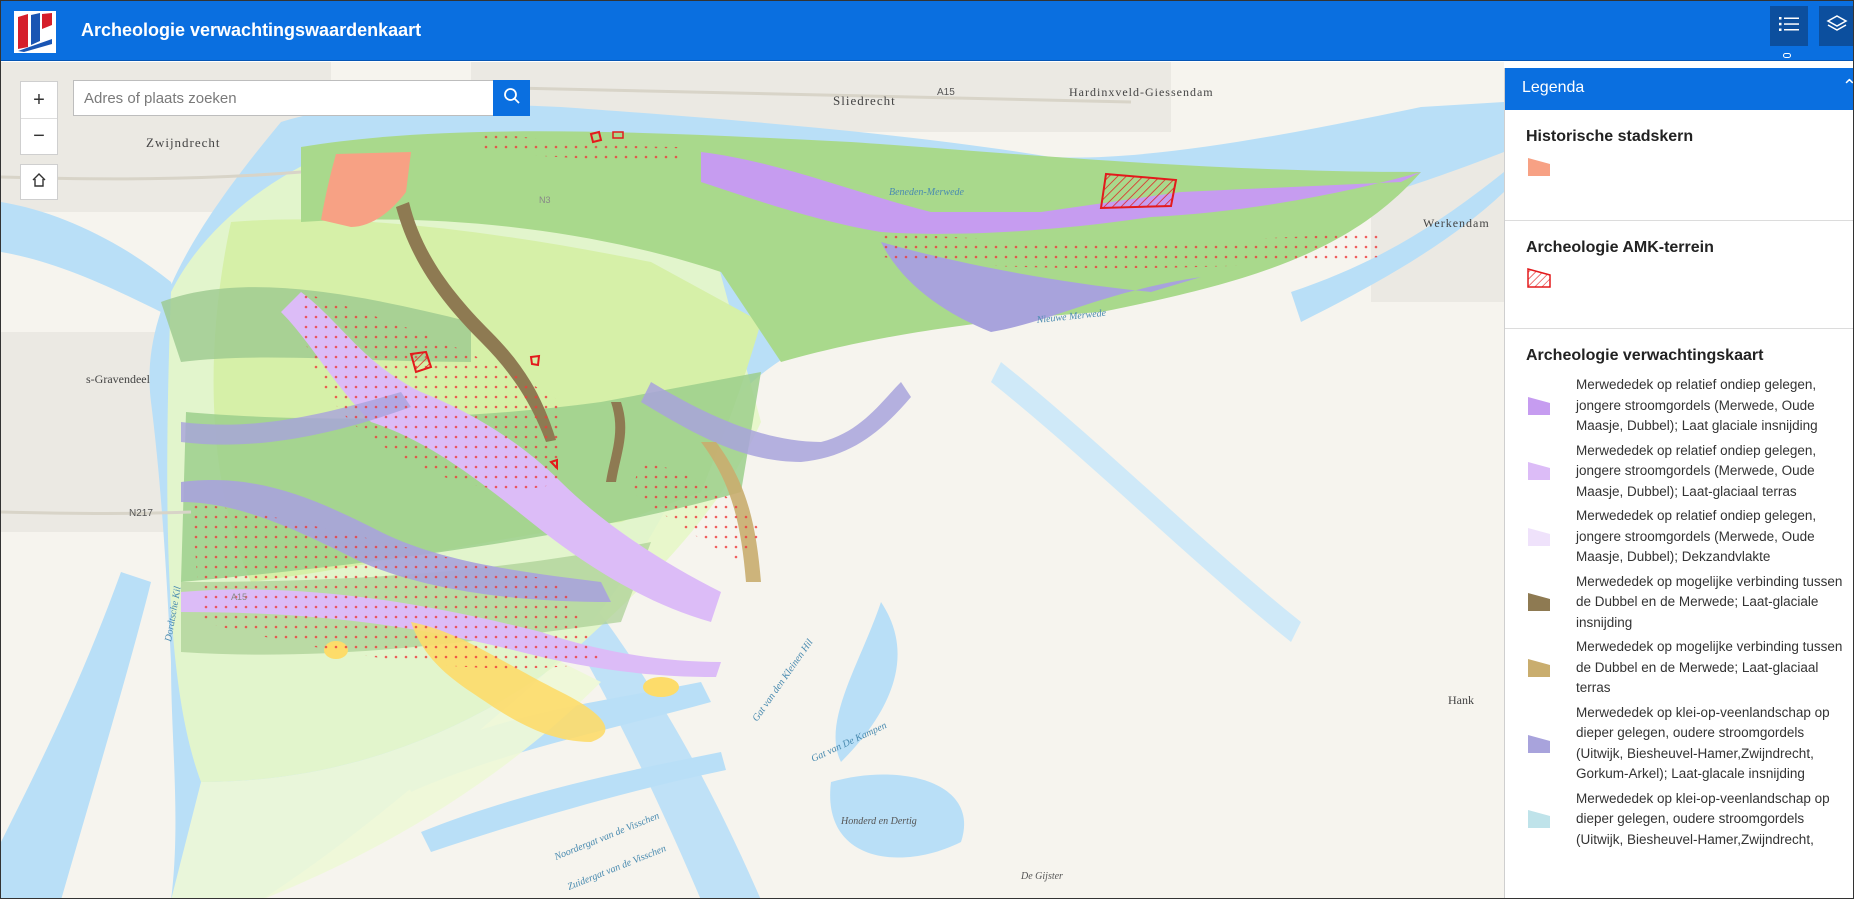 The width and height of the screenshot is (1854, 899). I want to click on home-button, so click(39, 182).